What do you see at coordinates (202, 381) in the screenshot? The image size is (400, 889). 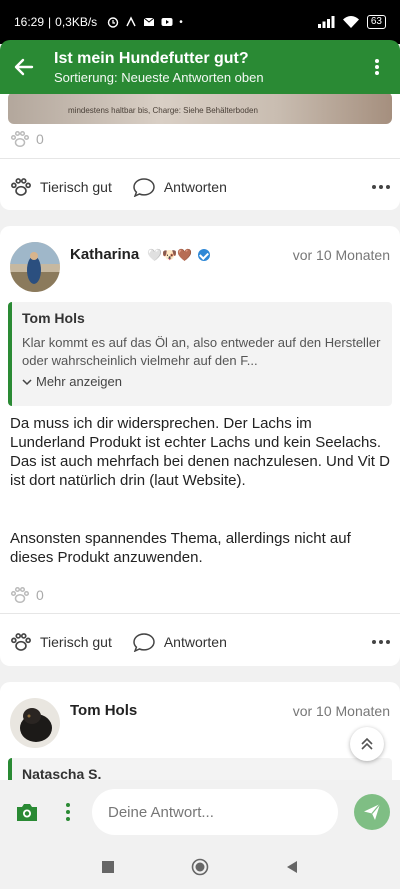 I see `show-more-link: Mehr anzeigen` at bounding box center [202, 381].